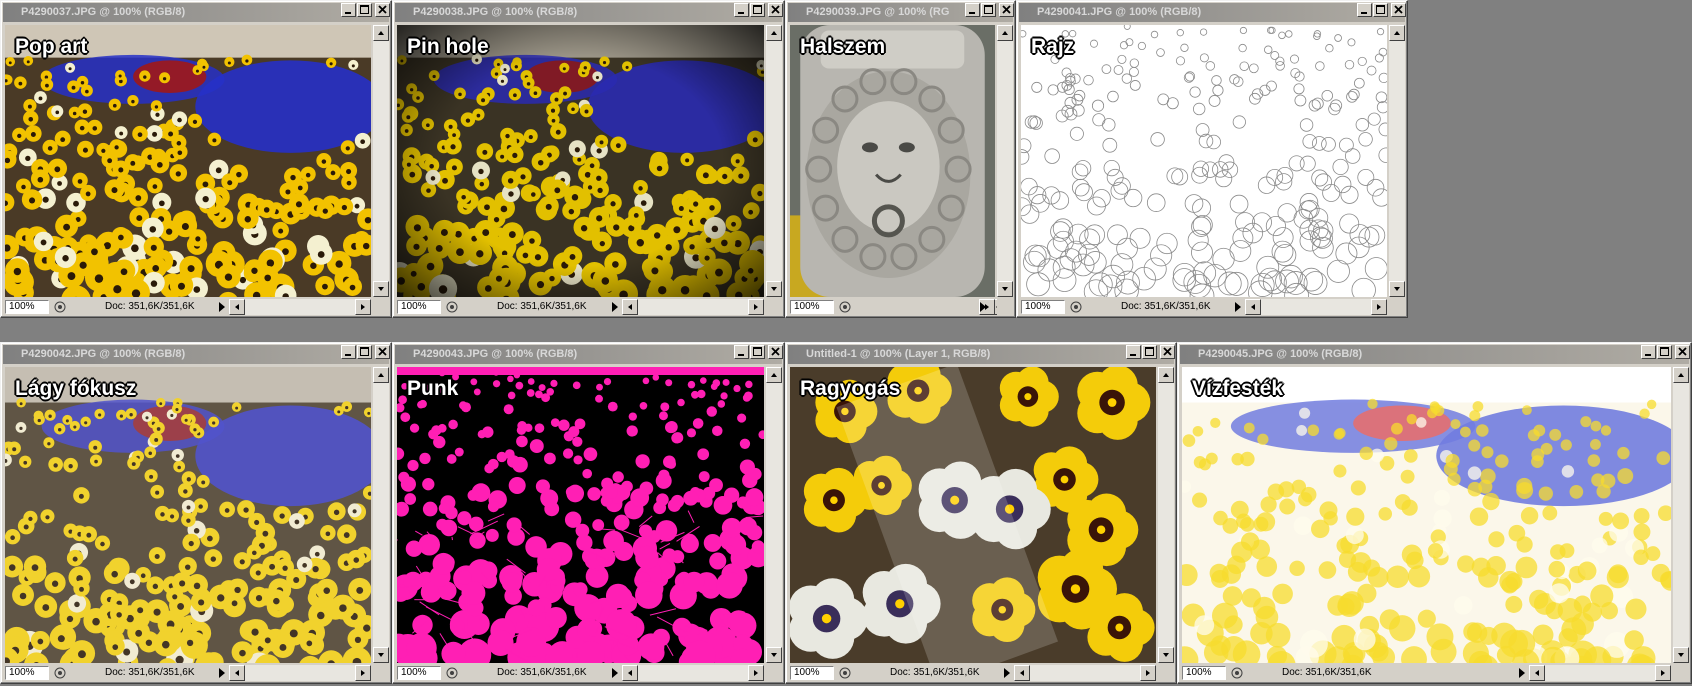  Describe the element at coordinates (1434, 354) in the screenshot. I see `window-titlebar: P4290045.JPG @ 100% (RGB/8)` at that location.